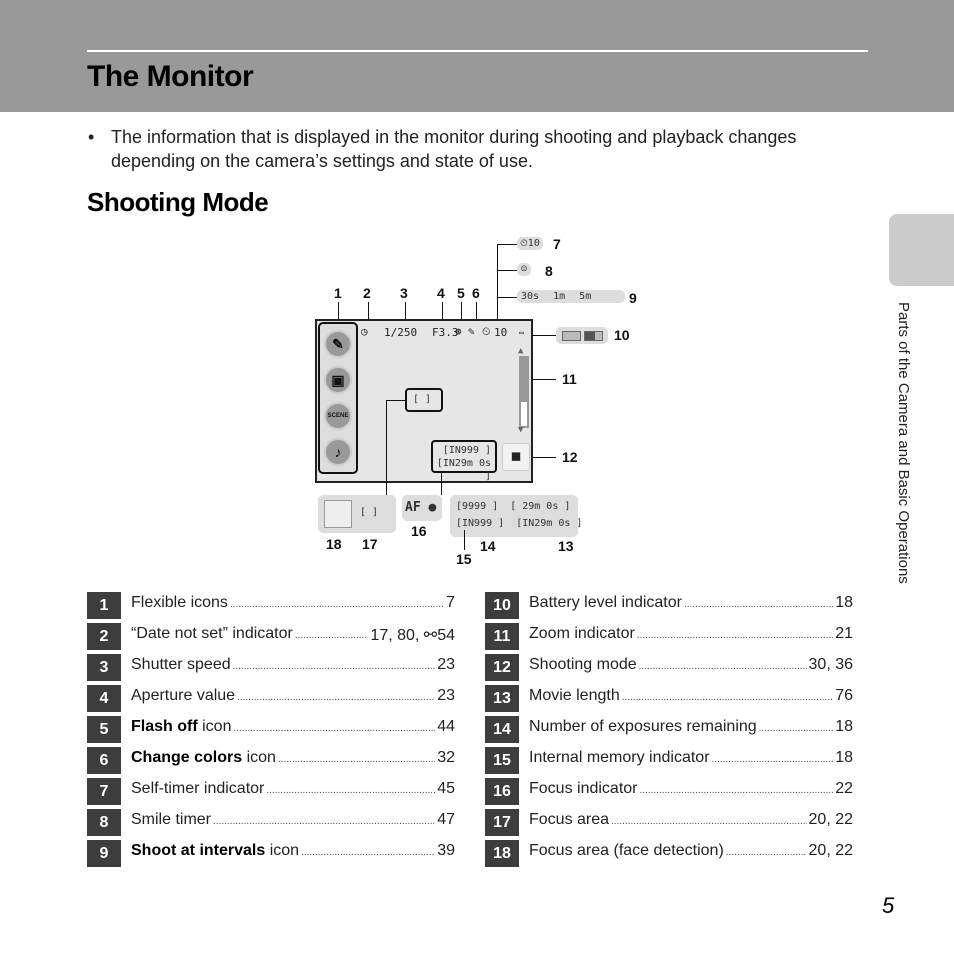 The image size is (954, 954). Describe the element at coordinates (497, 283) in the screenshot. I see `leader-7-9-trunk` at that location.